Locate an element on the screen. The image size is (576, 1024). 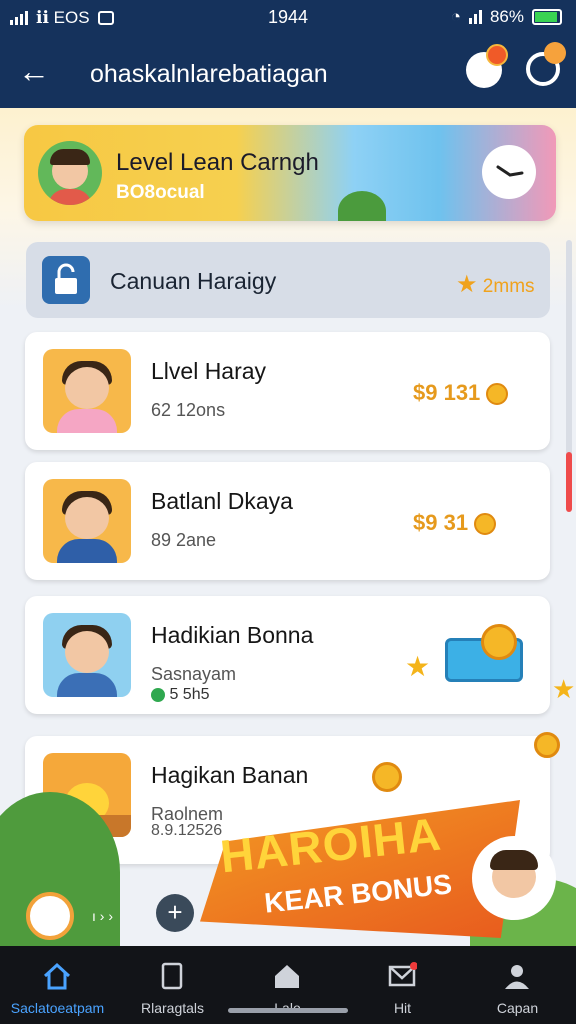
home-indicator is located at coordinates (288, 1010).